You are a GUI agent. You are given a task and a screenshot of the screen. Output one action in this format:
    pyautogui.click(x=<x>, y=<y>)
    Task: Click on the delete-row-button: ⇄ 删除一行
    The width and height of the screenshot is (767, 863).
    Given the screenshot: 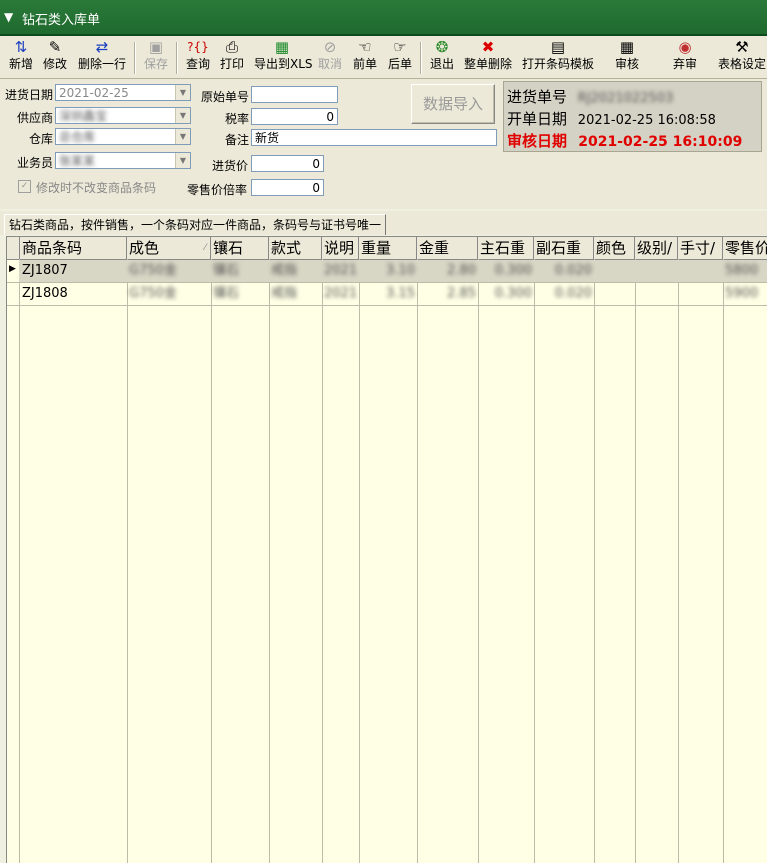 What is the action you would take?
    pyautogui.click(x=102, y=57)
    